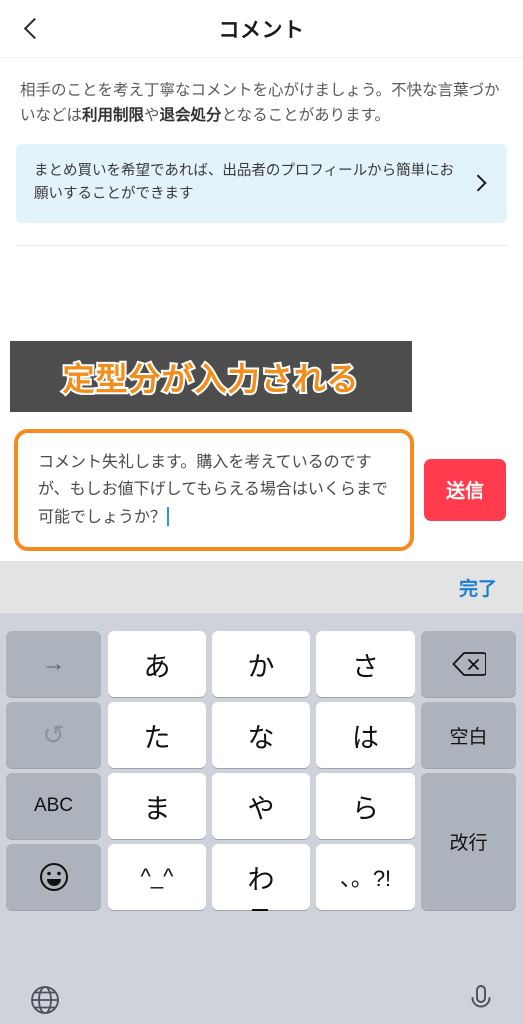  Describe the element at coordinates (261, 806) in the screenshot. I see `key-ya: や` at that location.